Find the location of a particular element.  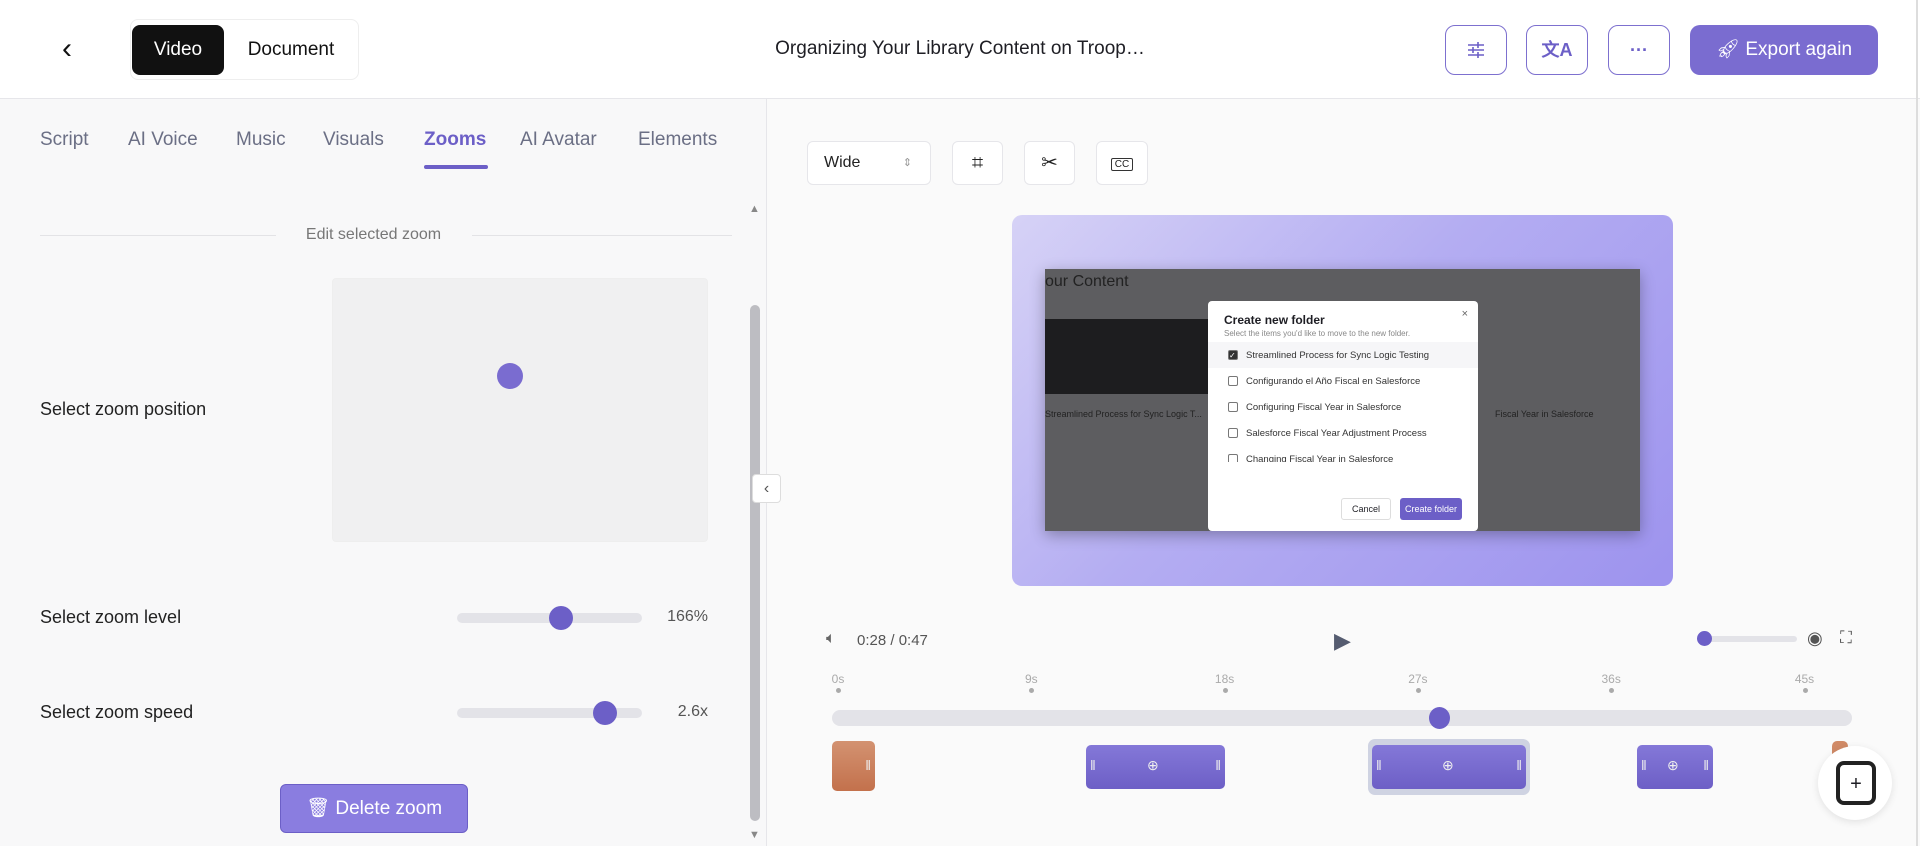

export-again-button: 🚀︎ Export again is located at coordinates (1784, 50).